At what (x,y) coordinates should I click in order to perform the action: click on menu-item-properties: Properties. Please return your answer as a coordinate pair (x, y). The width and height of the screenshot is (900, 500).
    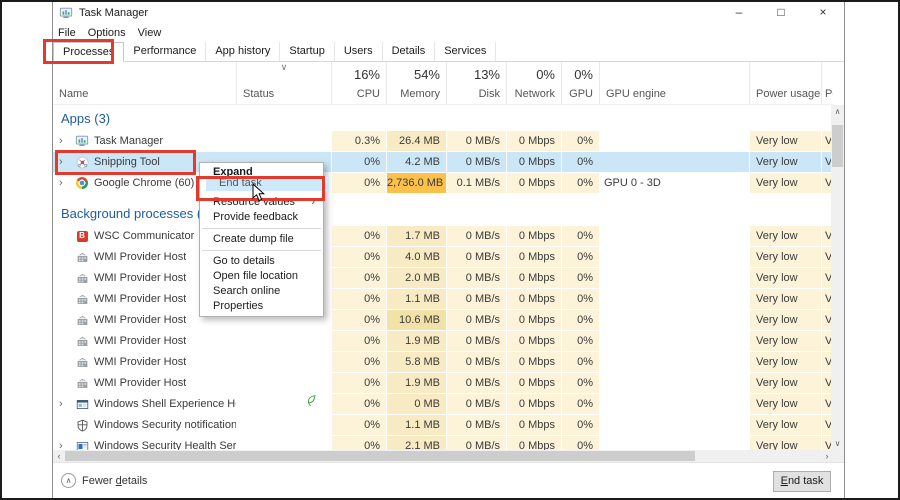
    Looking at the image, I should click on (261, 306).